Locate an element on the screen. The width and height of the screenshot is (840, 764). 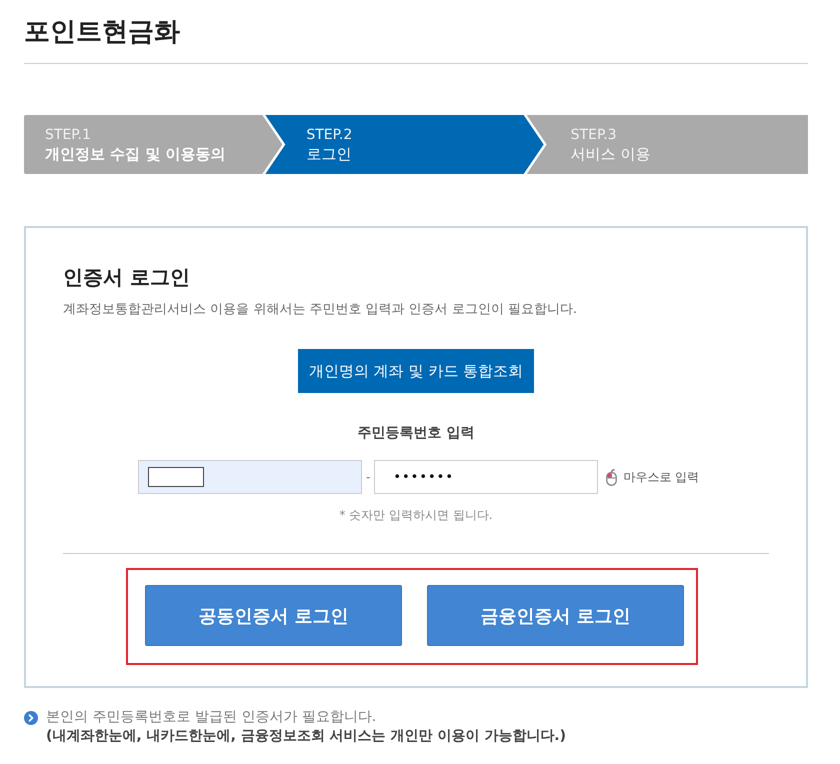
input-field is located at coordinates (250, 477).